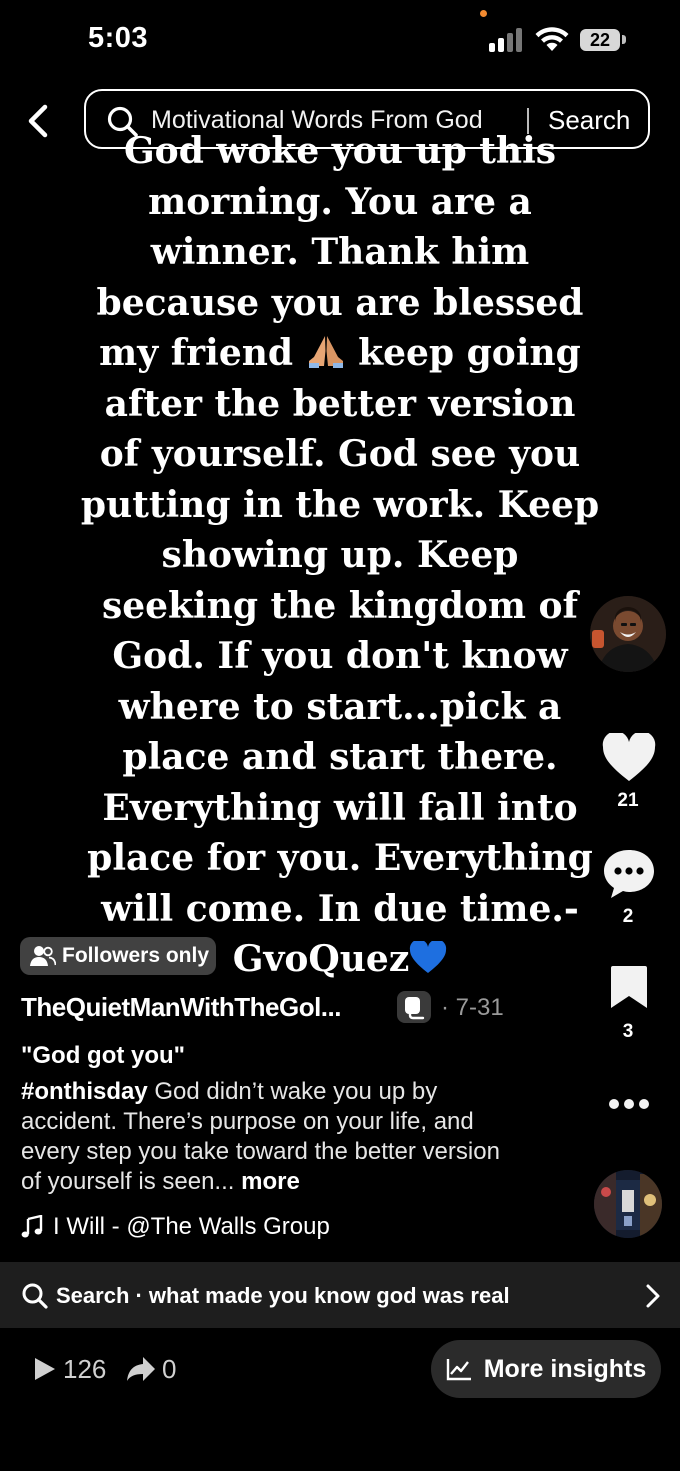  What do you see at coordinates (507, 40) in the screenshot?
I see `cellular-signal-icon` at bounding box center [507, 40].